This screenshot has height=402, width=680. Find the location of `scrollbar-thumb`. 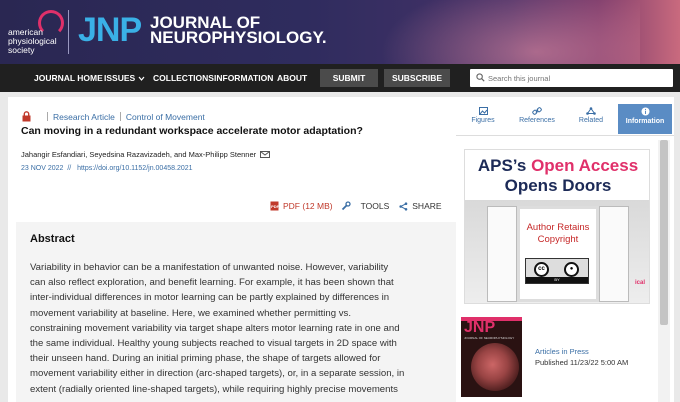

scrollbar-thumb is located at coordinates (664, 232).